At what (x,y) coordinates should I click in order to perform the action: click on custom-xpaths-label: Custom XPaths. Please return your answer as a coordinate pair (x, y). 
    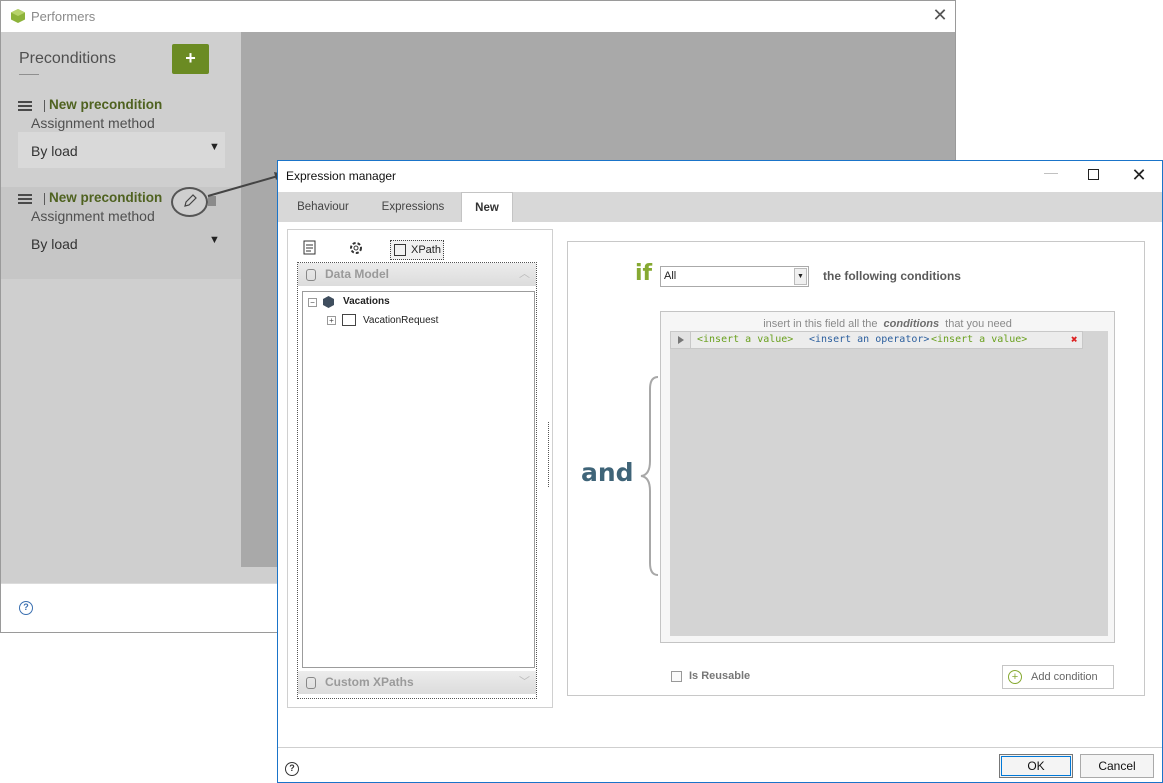
    Looking at the image, I should click on (369, 682).